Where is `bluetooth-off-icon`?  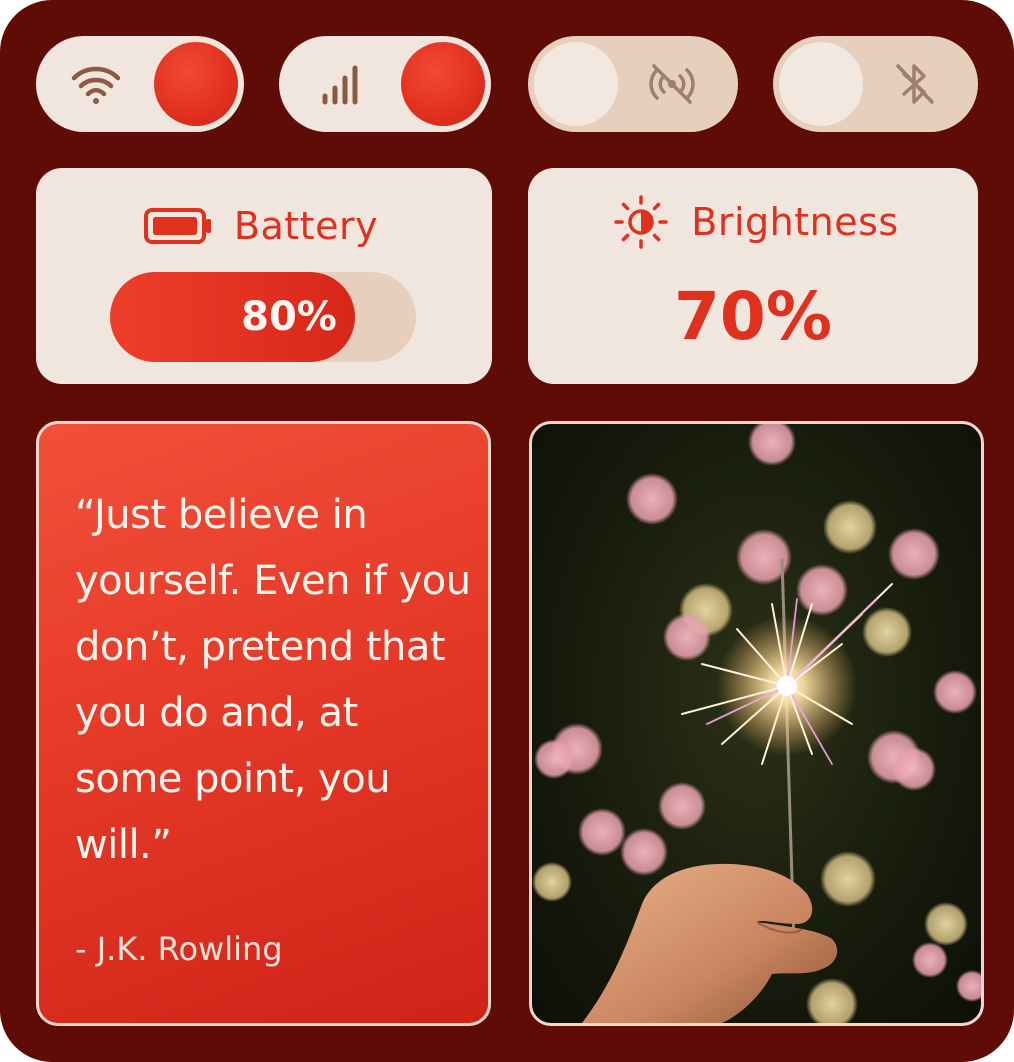
bluetooth-off-icon is located at coordinates (914, 84).